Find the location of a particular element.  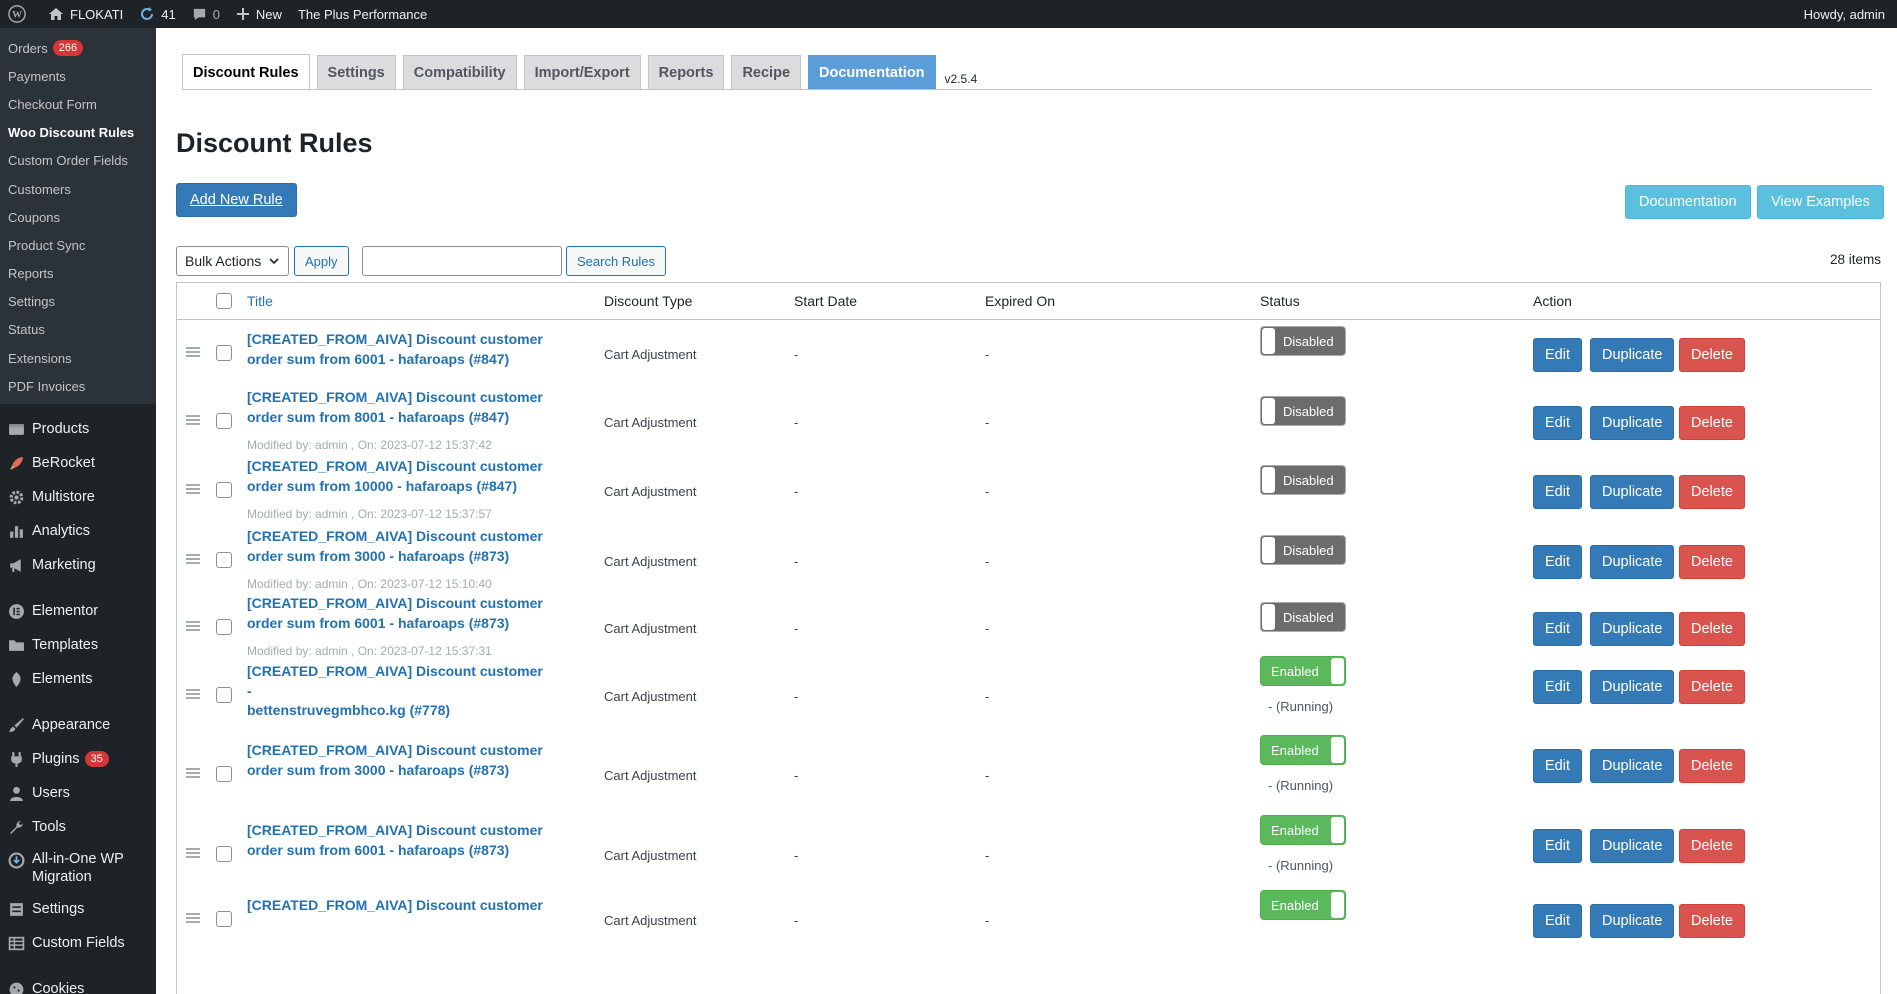

submenu-item-coupons: Coupons is located at coordinates (78, 217).